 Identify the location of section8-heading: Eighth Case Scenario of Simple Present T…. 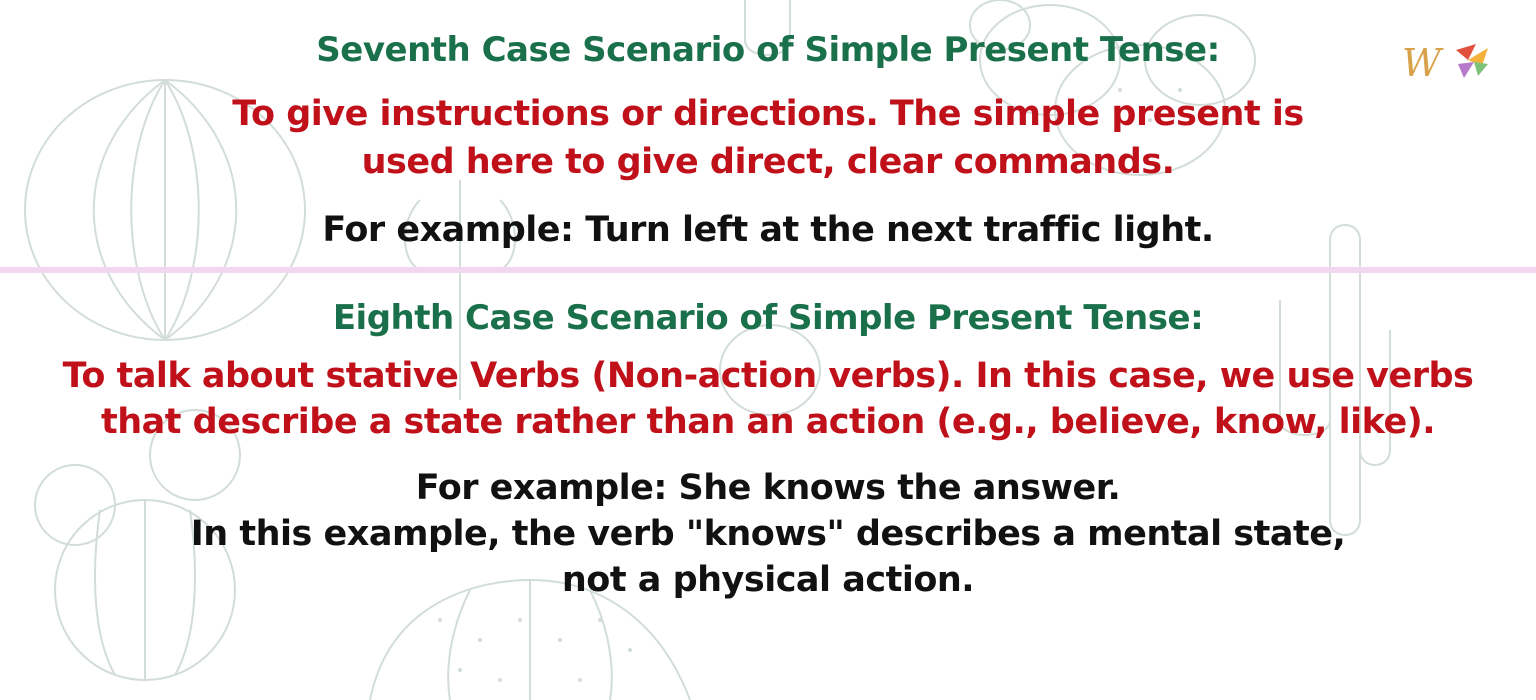
(768, 318).